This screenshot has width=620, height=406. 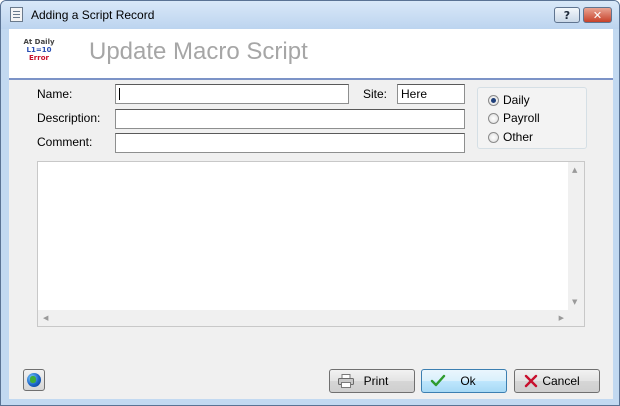 I want to click on scroll-up-icon: ▲, so click(x=574, y=170).